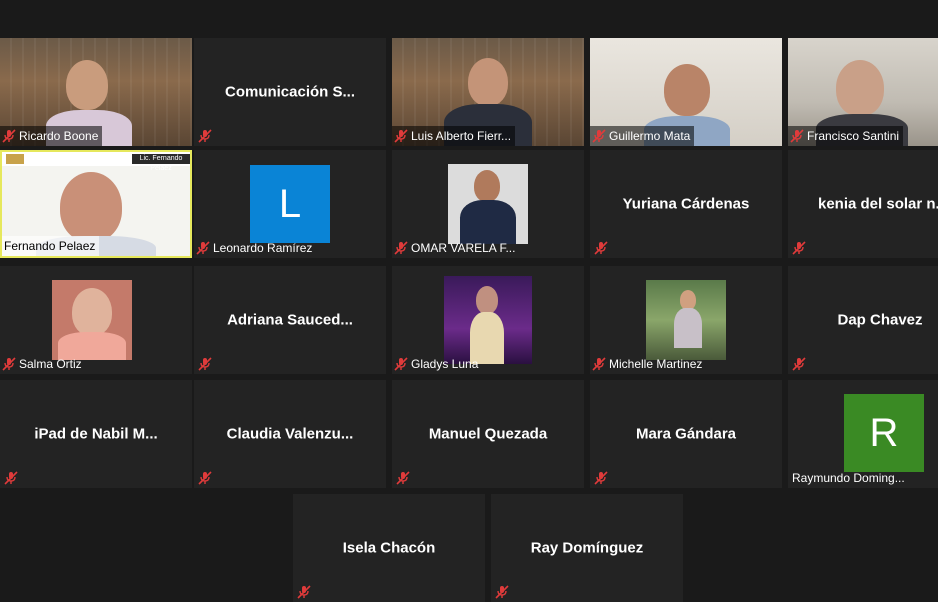  I want to click on participant-name-label: Ricardo Boone, so click(51, 136).